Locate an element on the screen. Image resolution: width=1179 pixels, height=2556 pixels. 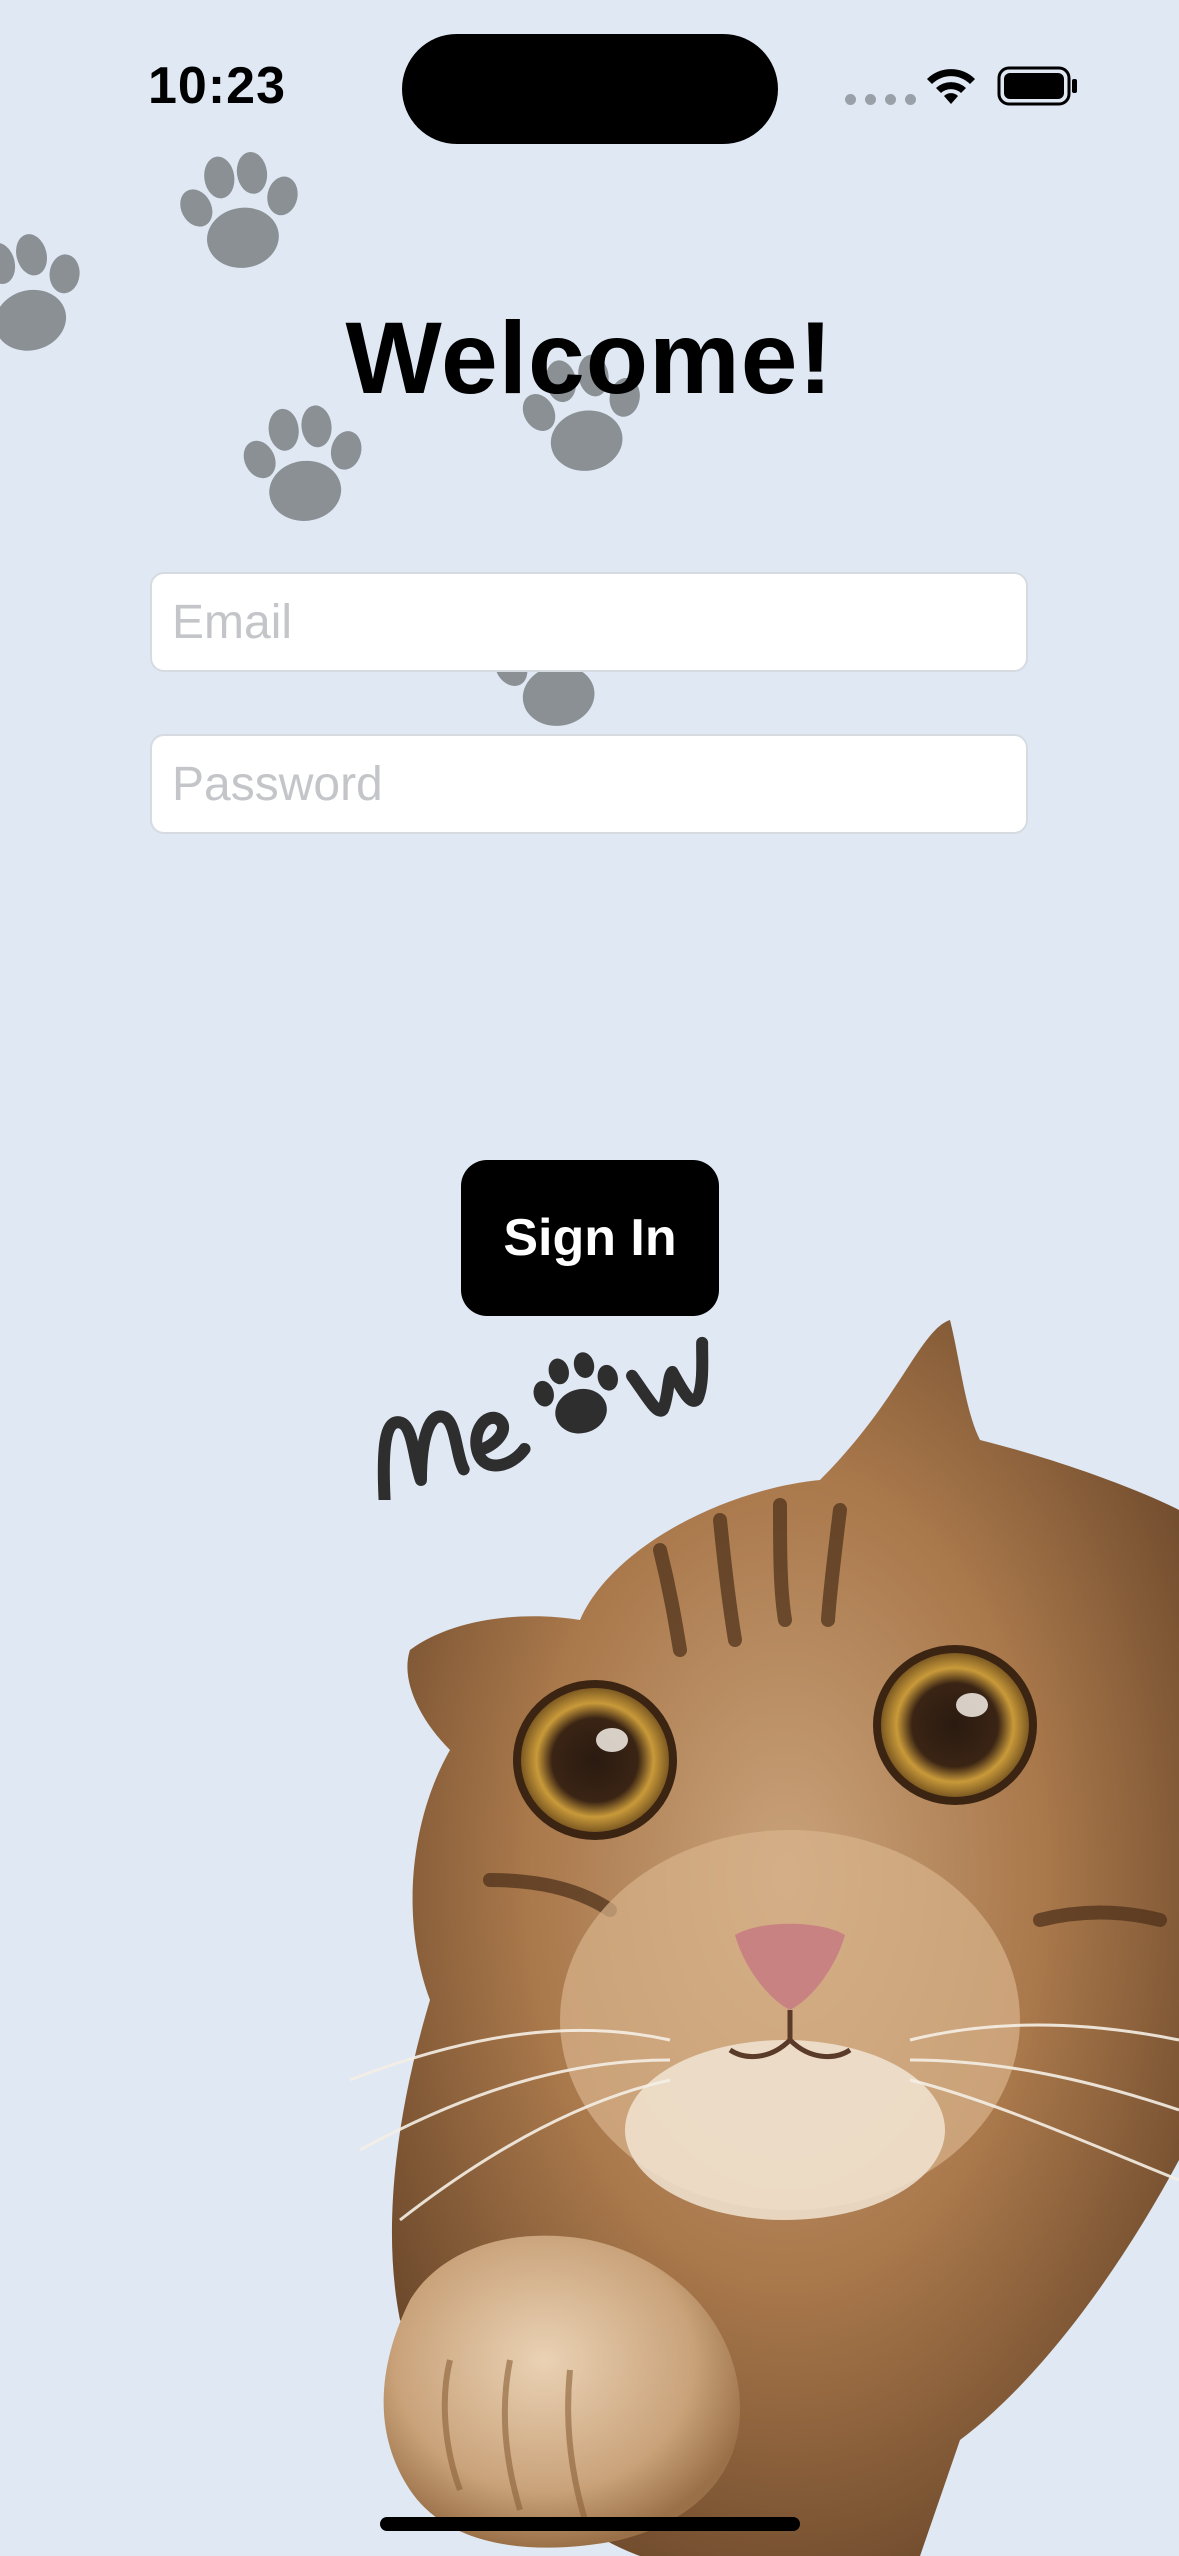
sign-in-button: Sign In is located at coordinates (590, 1238).